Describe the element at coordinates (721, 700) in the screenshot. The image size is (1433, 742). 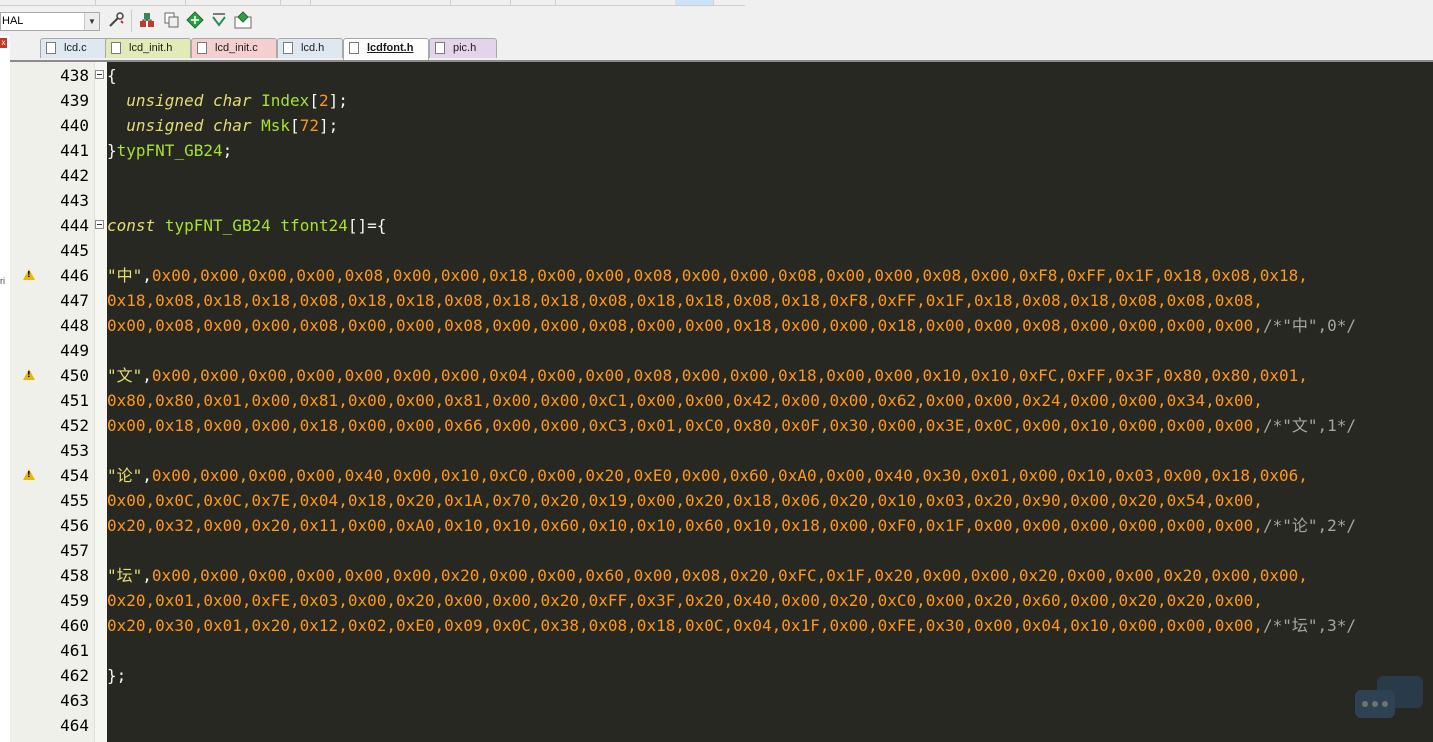
I see `code-line: 463` at that location.